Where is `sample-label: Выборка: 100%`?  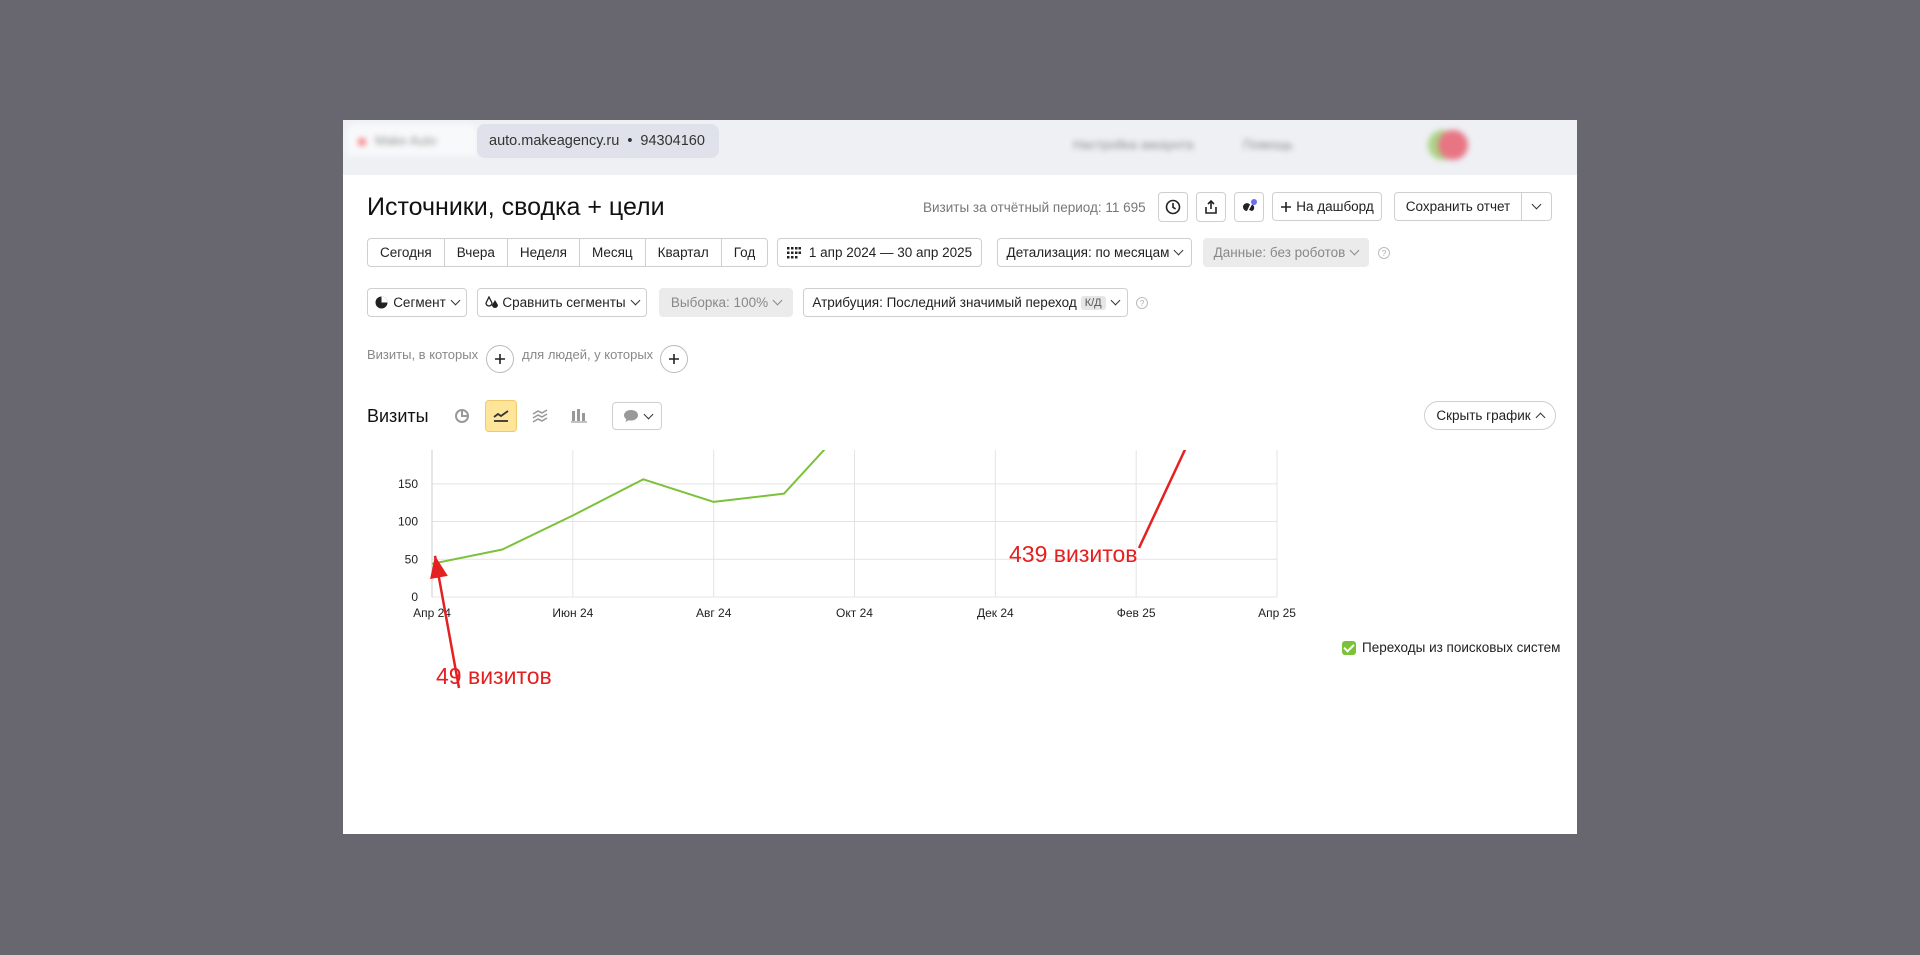
sample-label: Выборка: 100% is located at coordinates (719, 302).